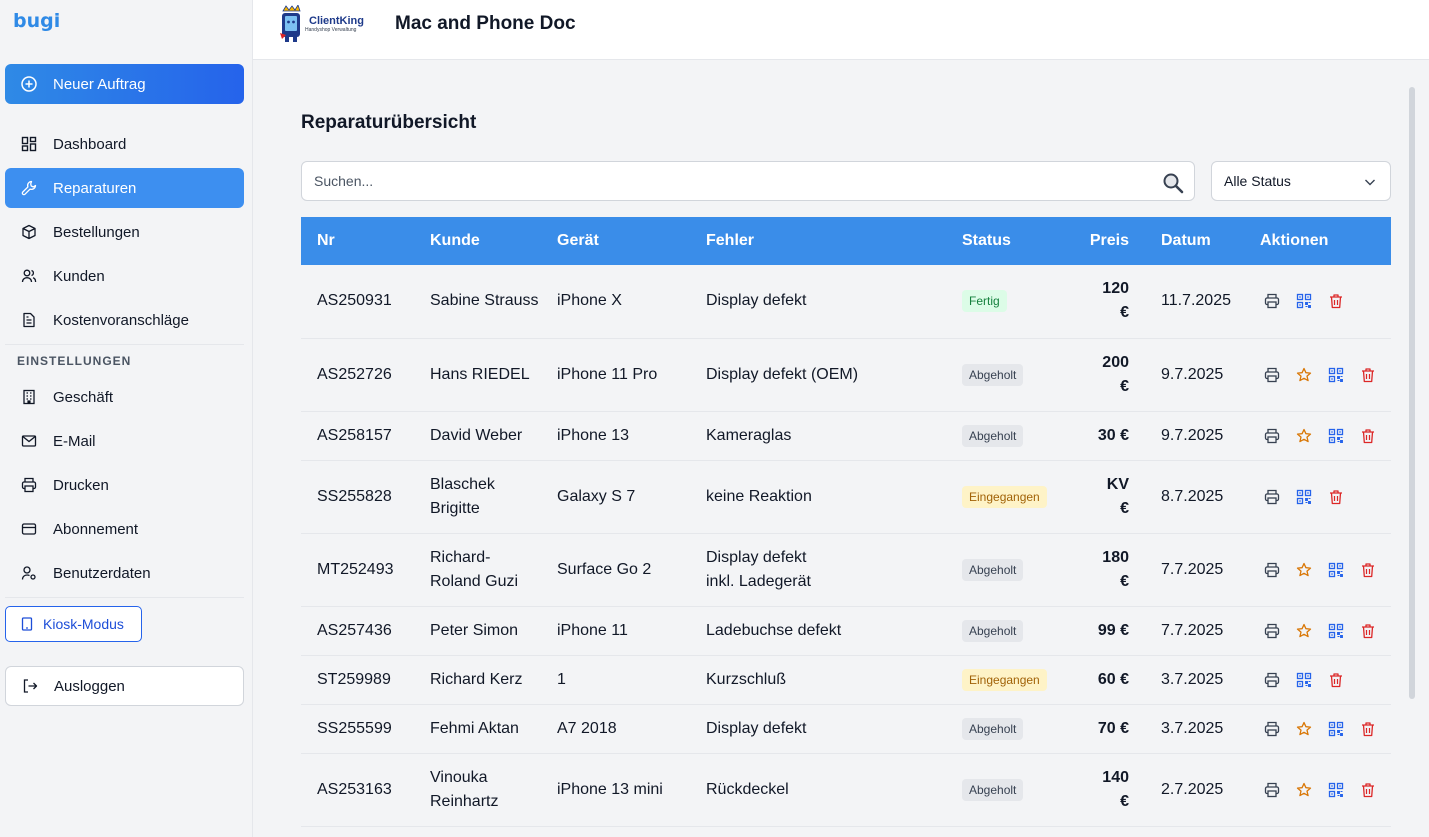  Describe the element at coordinates (27, 624) in the screenshot. I see `tablet-icon` at that location.